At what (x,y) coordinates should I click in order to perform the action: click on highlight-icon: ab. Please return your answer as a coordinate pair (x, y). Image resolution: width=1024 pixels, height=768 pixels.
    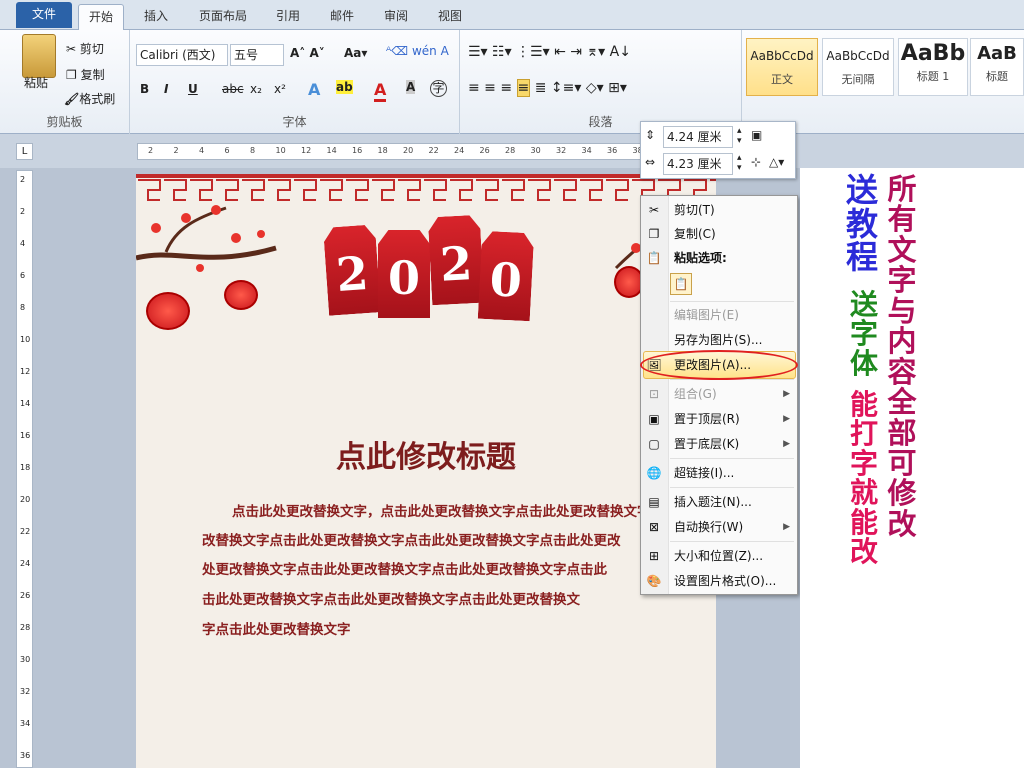
    Looking at the image, I should click on (344, 87).